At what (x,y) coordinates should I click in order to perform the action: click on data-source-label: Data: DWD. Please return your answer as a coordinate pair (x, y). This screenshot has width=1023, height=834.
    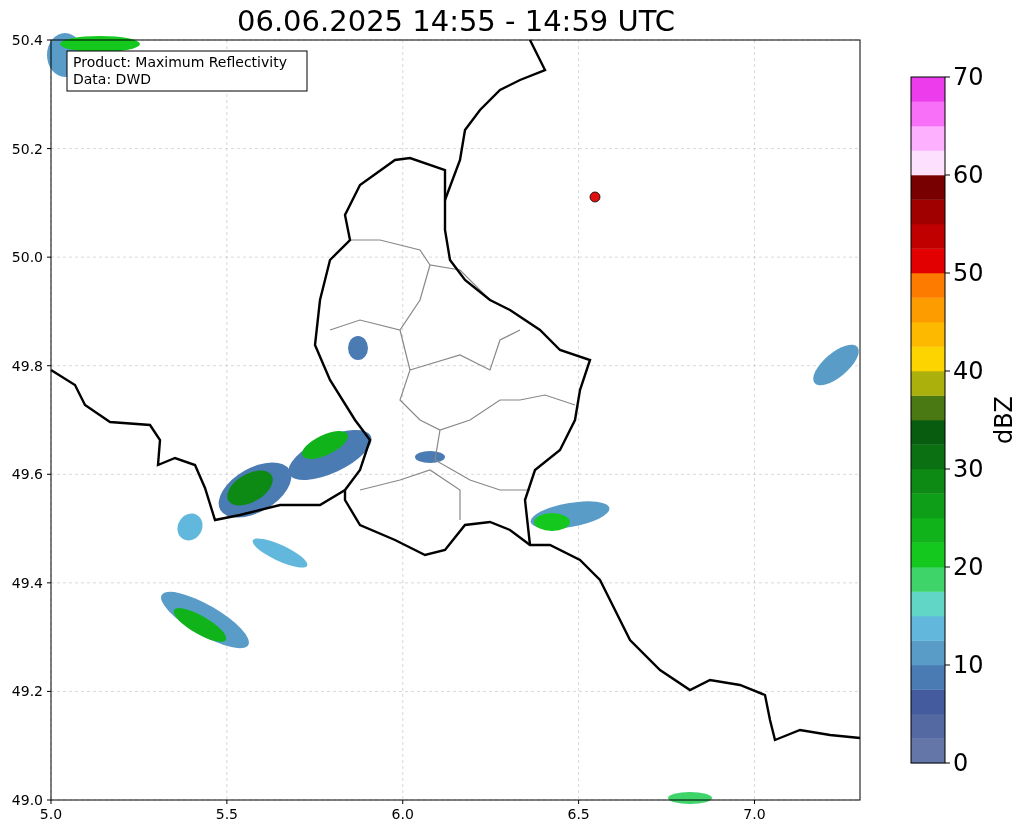
    Looking at the image, I should click on (112, 79).